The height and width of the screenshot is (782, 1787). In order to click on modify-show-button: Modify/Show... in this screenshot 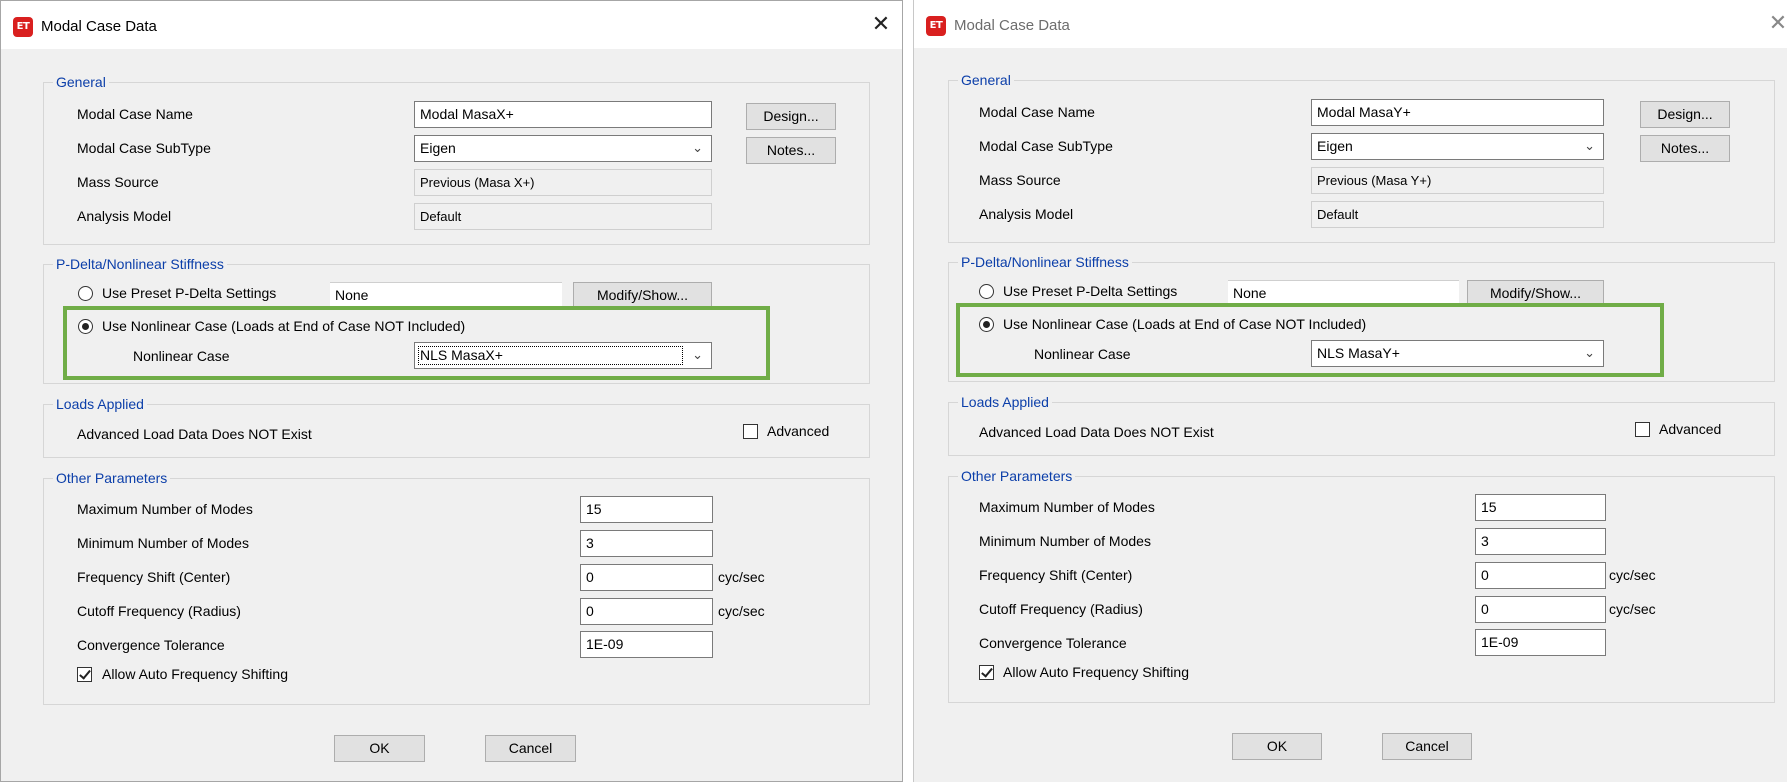, I will do `click(642, 295)`.